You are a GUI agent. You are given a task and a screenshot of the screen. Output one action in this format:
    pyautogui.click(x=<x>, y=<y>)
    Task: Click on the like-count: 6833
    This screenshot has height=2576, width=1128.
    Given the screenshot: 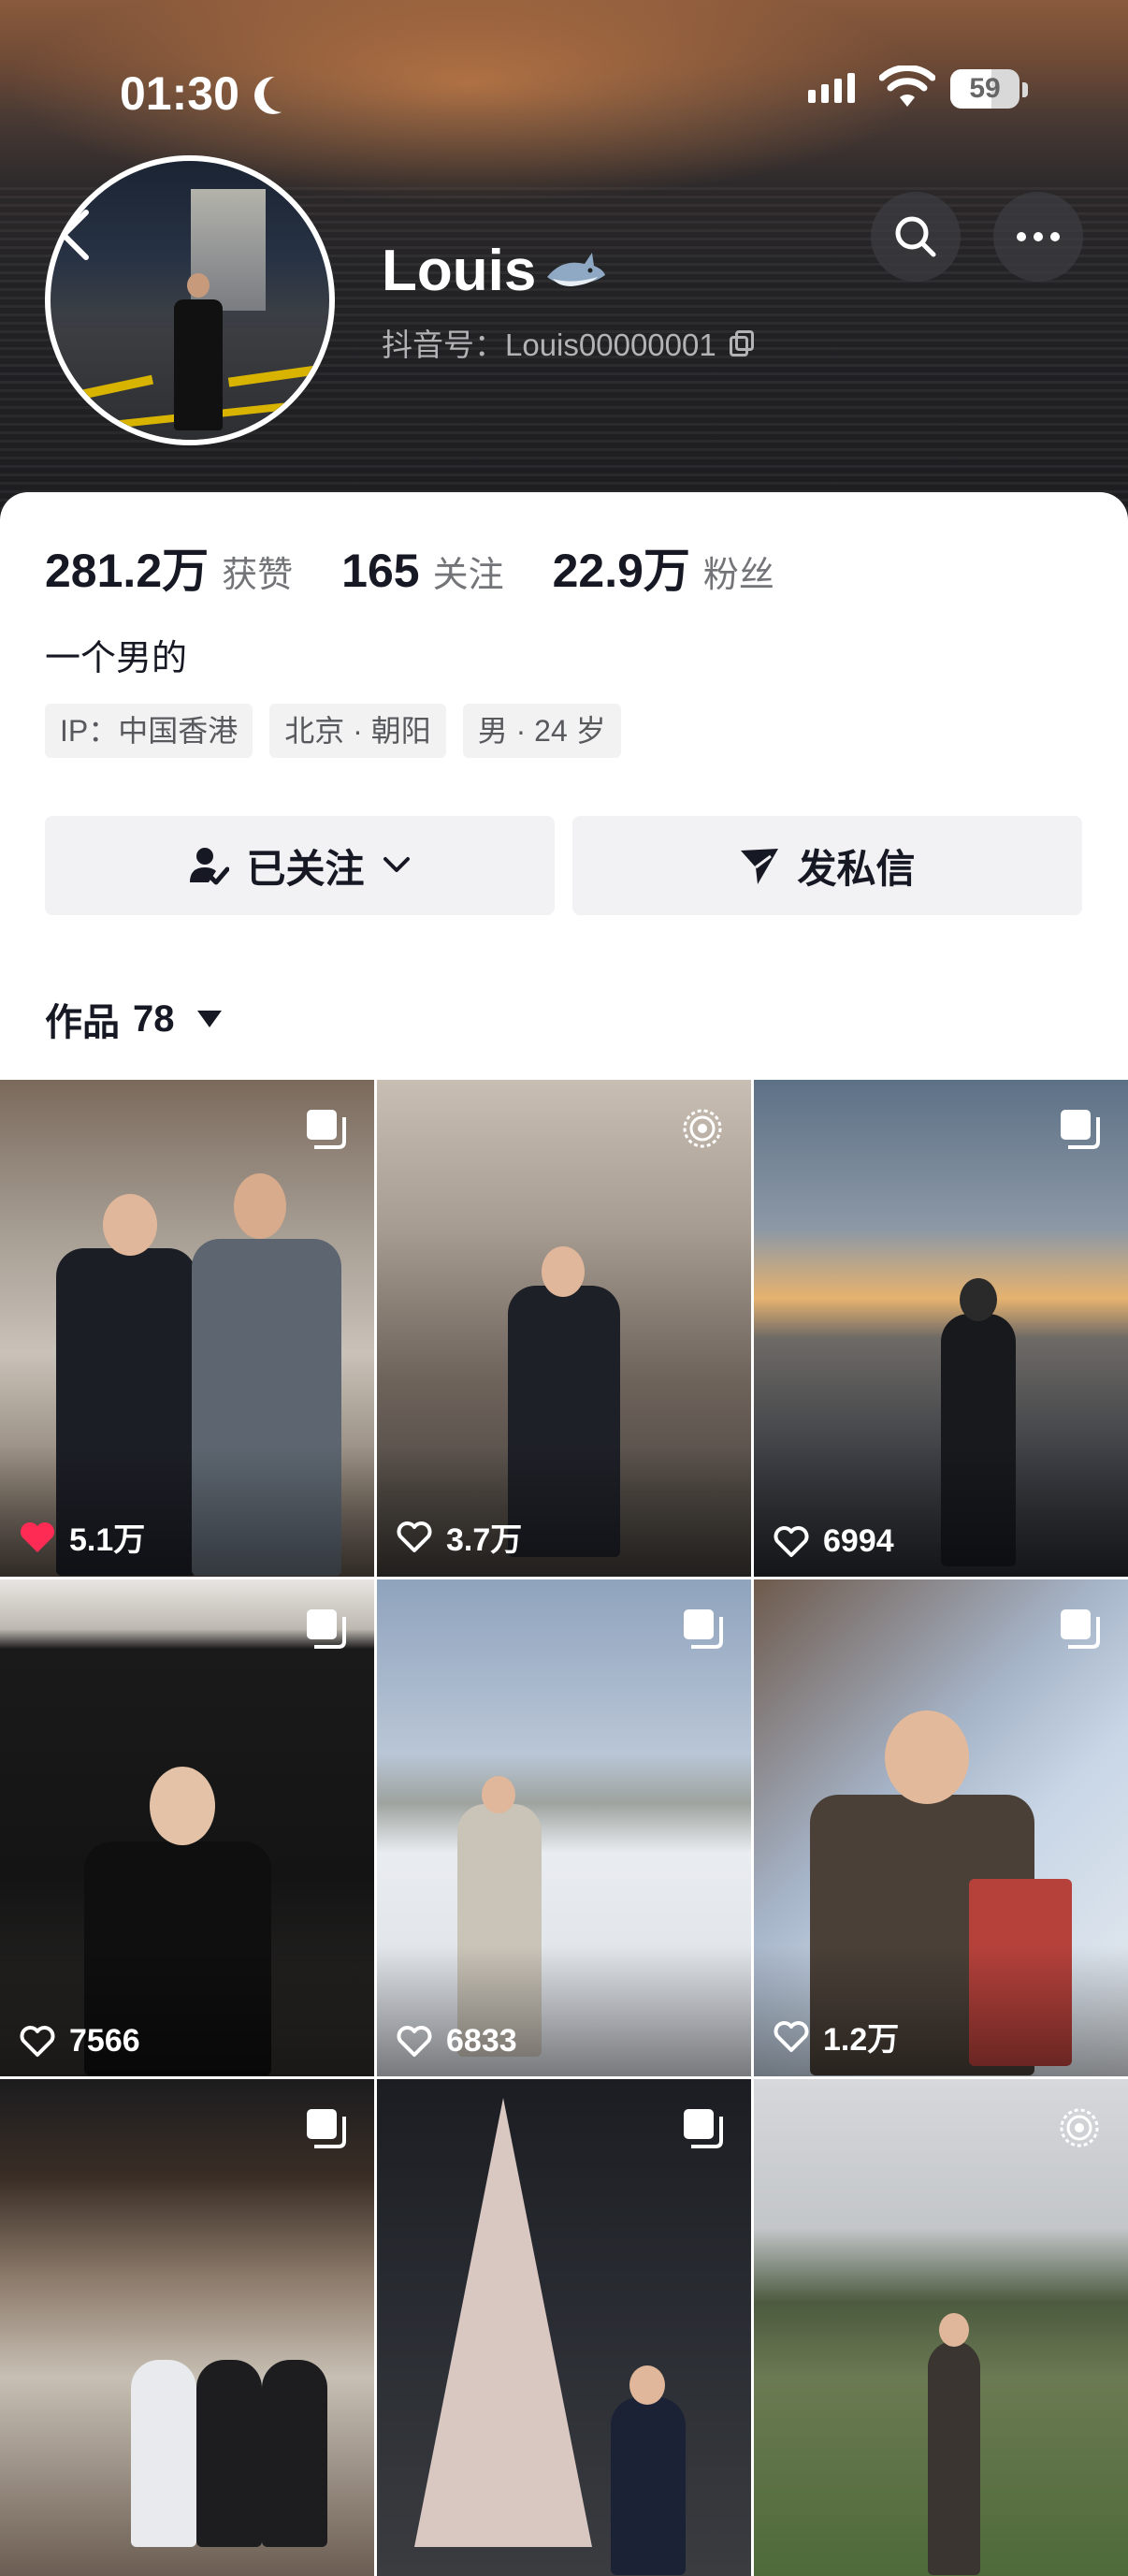 What is the action you would take?
    pyautogui.click(x=456, y=2041)
    